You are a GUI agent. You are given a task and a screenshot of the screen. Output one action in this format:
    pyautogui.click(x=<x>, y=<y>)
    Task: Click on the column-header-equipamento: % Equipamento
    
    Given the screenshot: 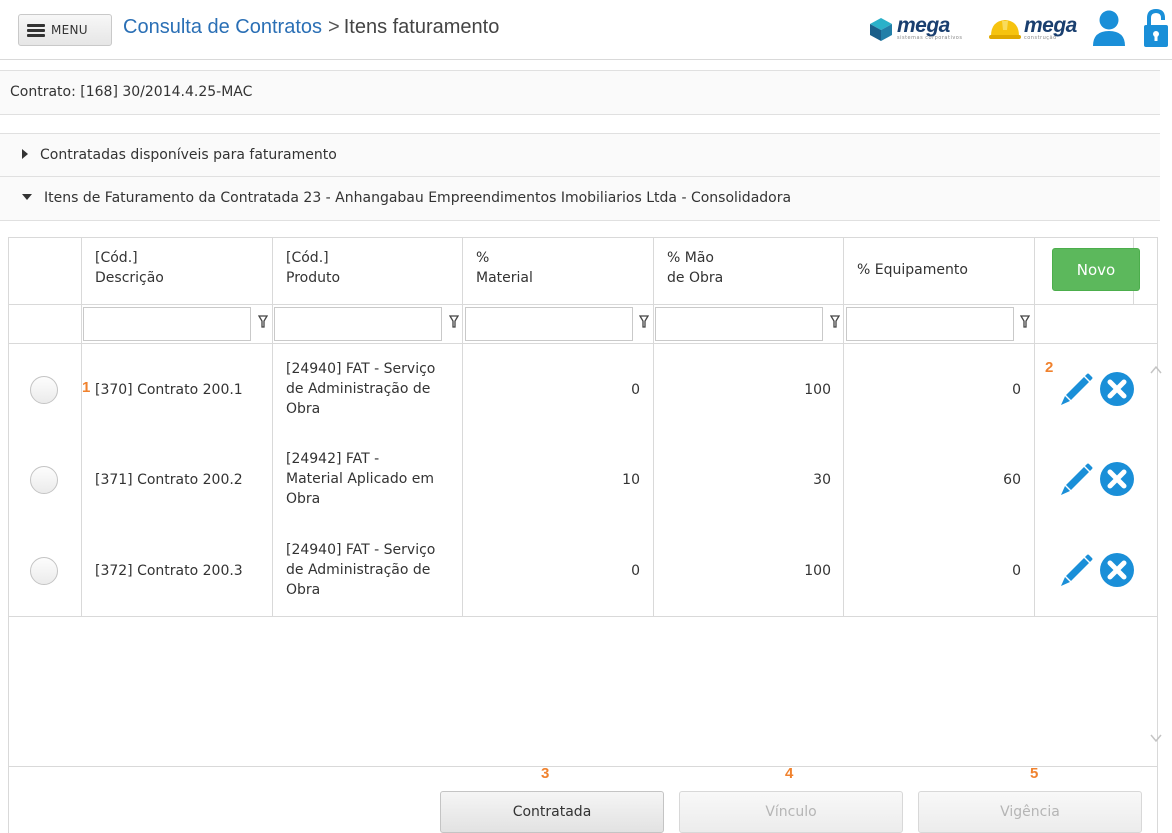 What is the action you would take?
    pyautogui.click(x=912, y=270)
    